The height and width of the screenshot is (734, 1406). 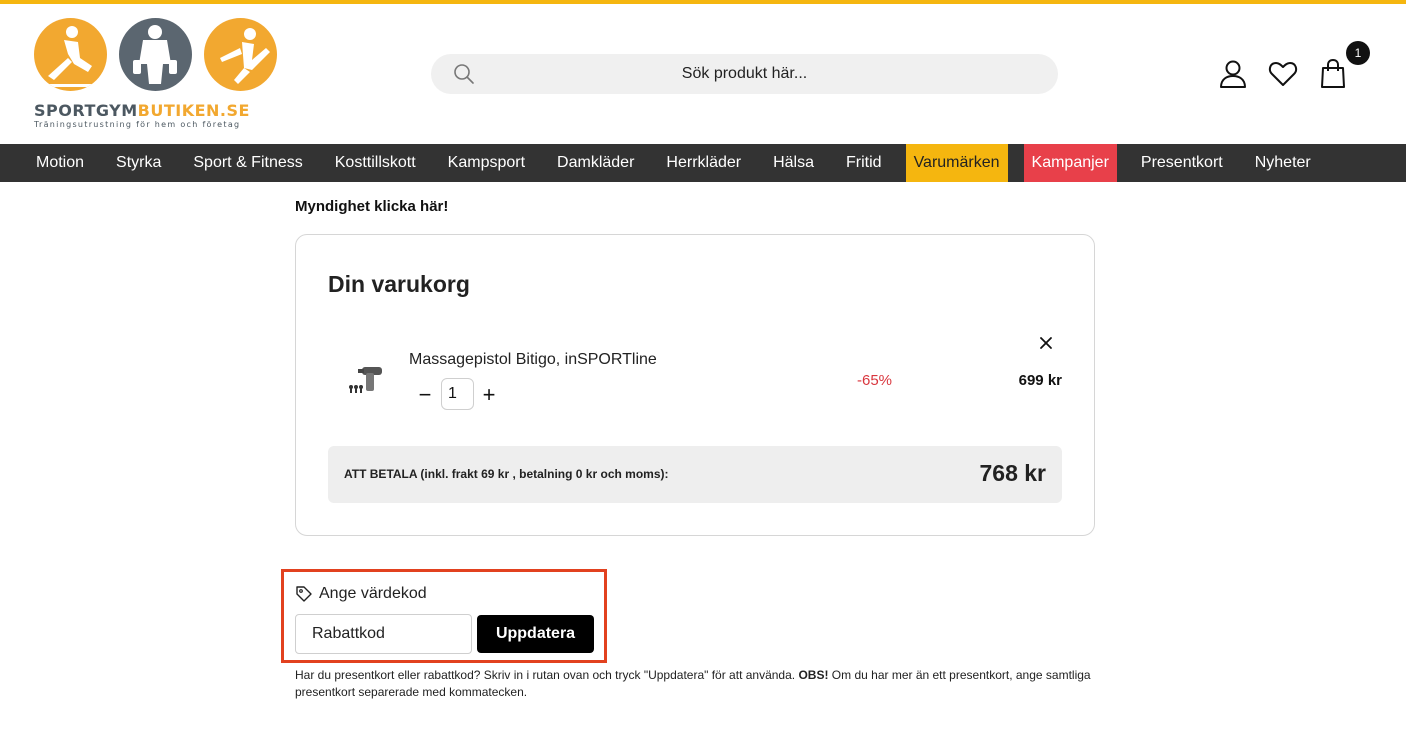 I want to click on update-button: Uppdatera, so click(x=535, y=634).